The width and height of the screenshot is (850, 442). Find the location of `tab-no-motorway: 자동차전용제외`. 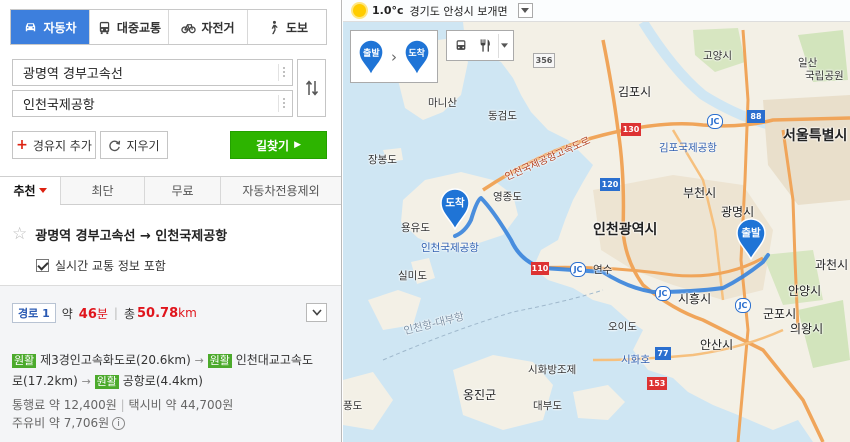

tab-no-motorway: 자동차전용제외 is located at coordinates (280, 190).